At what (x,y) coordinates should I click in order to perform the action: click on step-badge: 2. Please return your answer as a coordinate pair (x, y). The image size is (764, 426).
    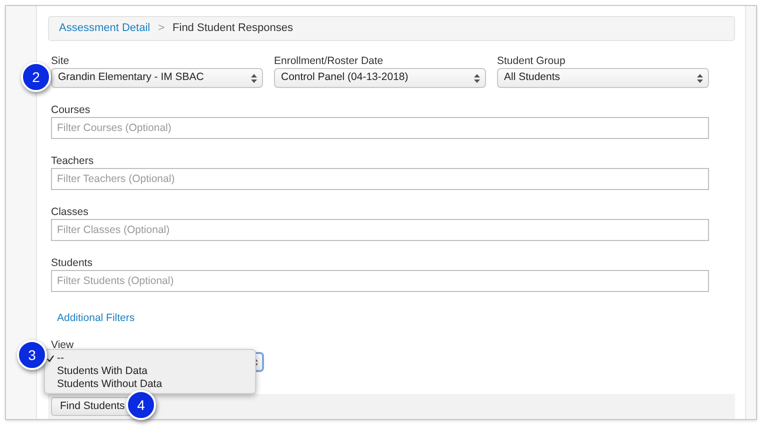
    Looking at the image, I should click on (36, 77).